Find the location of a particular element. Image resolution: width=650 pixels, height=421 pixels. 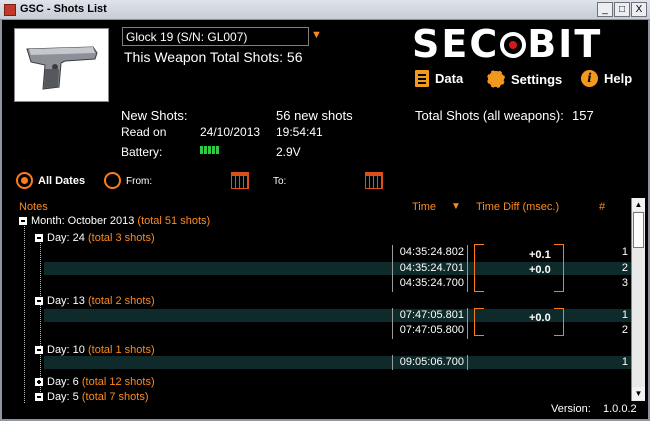

document-icon is located at coordinates (422, 78).